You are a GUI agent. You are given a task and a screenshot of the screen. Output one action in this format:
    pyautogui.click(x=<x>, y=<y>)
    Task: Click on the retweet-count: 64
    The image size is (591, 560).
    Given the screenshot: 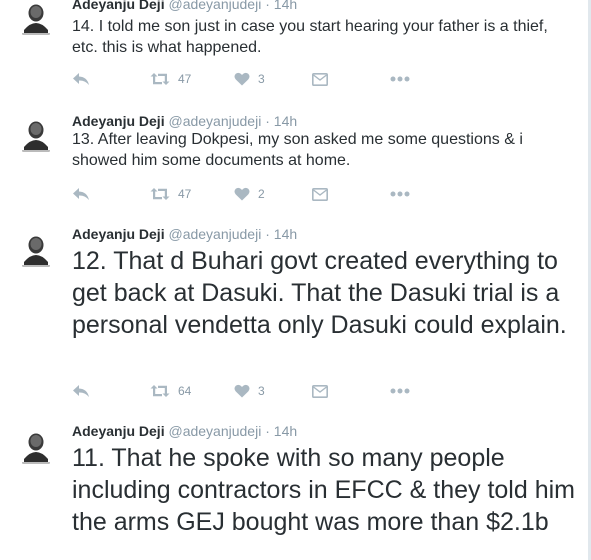 What is the action you would take?
    pyautogui.click(x=185, y=391)
    